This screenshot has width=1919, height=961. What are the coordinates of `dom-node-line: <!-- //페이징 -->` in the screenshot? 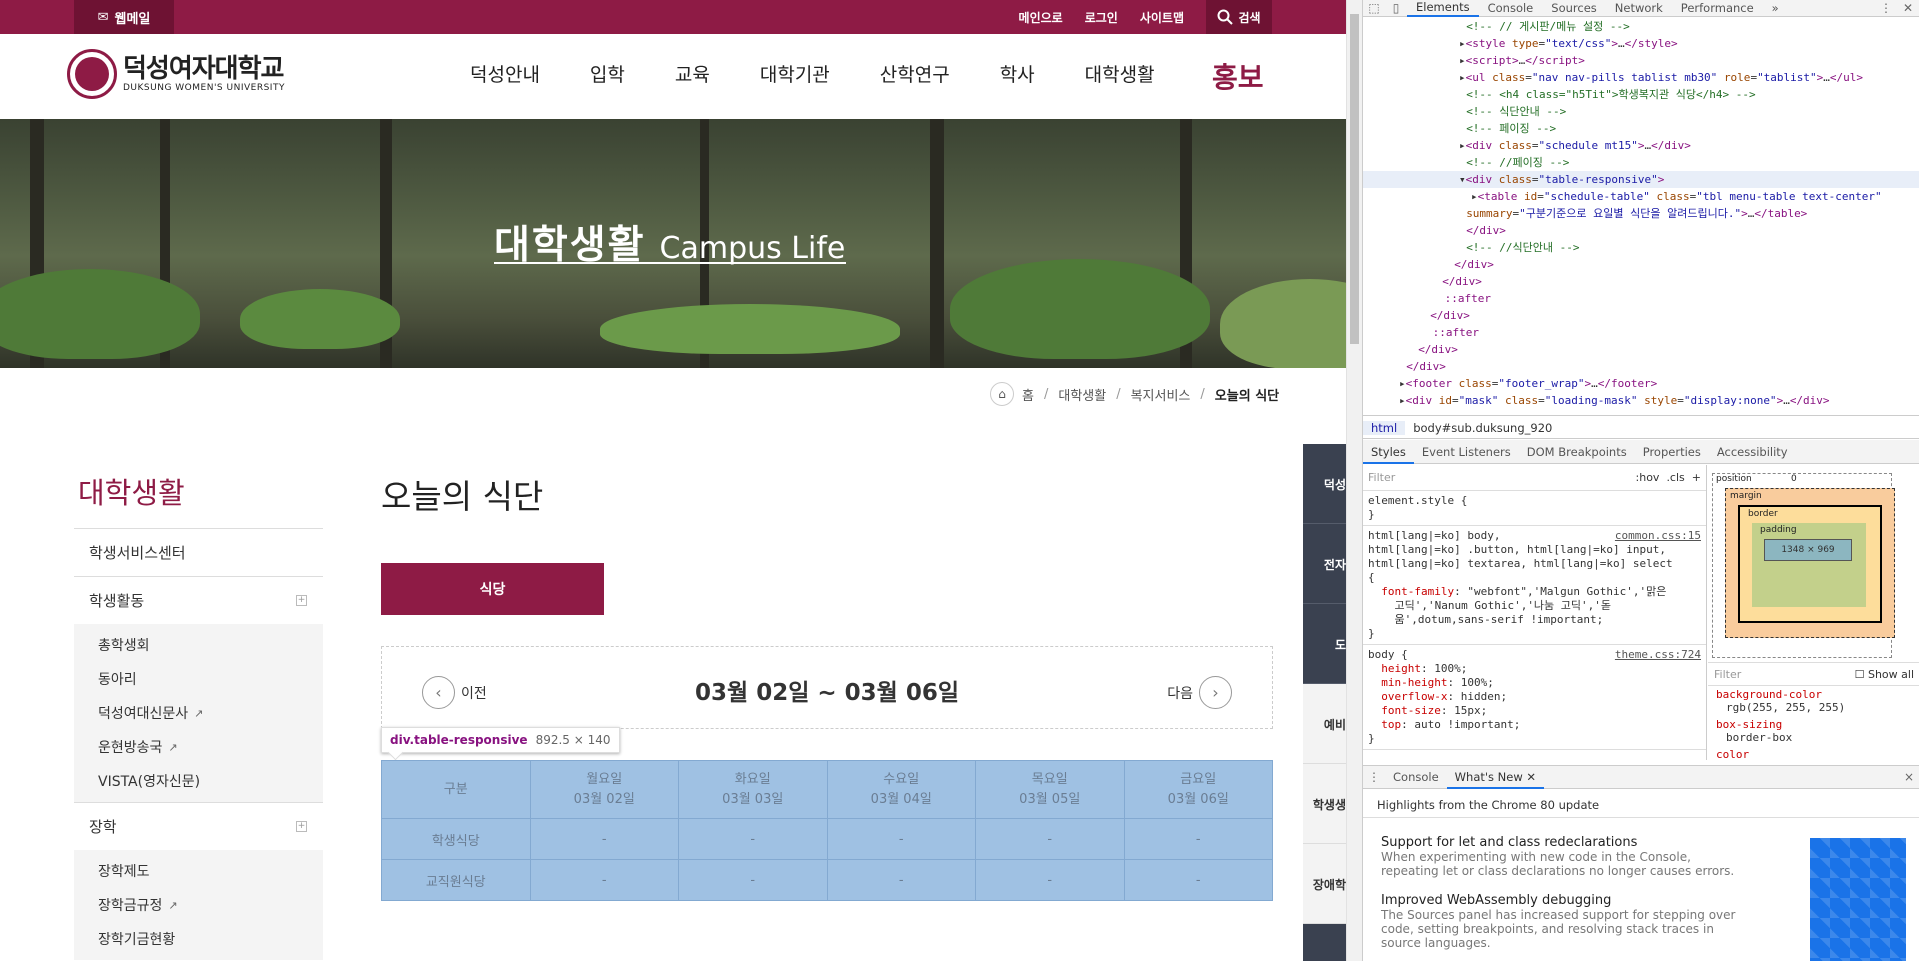 It's located at (1641, 162).